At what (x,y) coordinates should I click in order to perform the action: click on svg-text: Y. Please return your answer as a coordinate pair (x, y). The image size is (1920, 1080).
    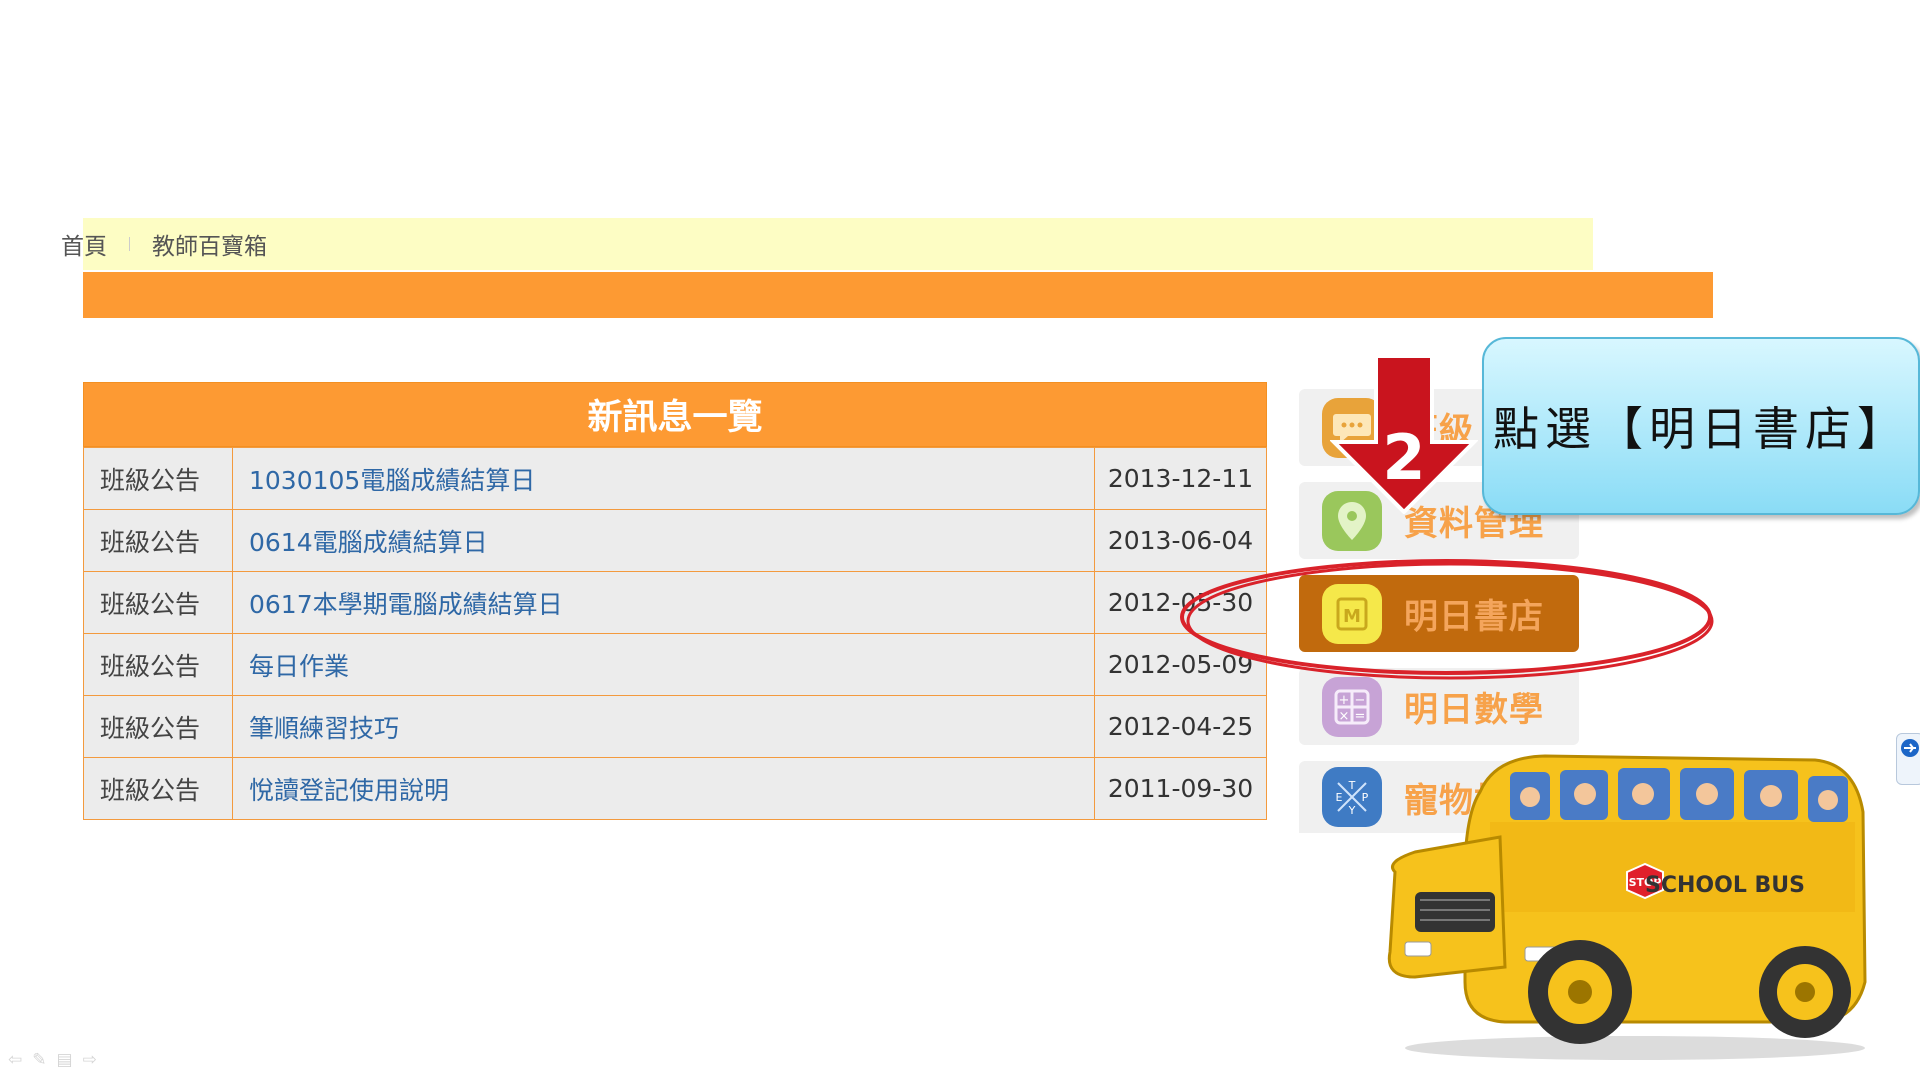
    Looking at the image, I should click on (1352, 810).